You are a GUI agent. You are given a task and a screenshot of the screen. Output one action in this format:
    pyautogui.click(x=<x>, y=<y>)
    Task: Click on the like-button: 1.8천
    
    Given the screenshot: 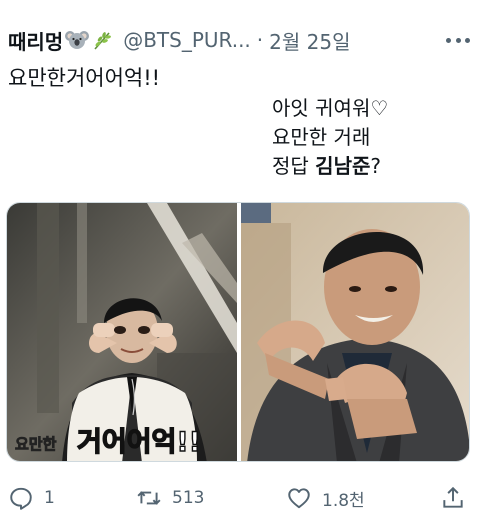 What is the action you would take?
    pyautogui.click(x=325, y=498)
    